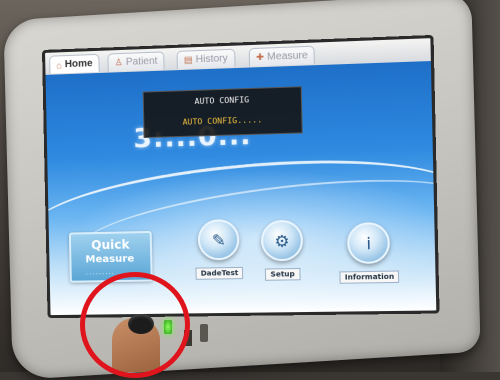 This screenshot has width=500, height=380. Describe the element at coordinates (110, 259) in the screenshot. I see `quick-measure-line2: Measure` at that location.